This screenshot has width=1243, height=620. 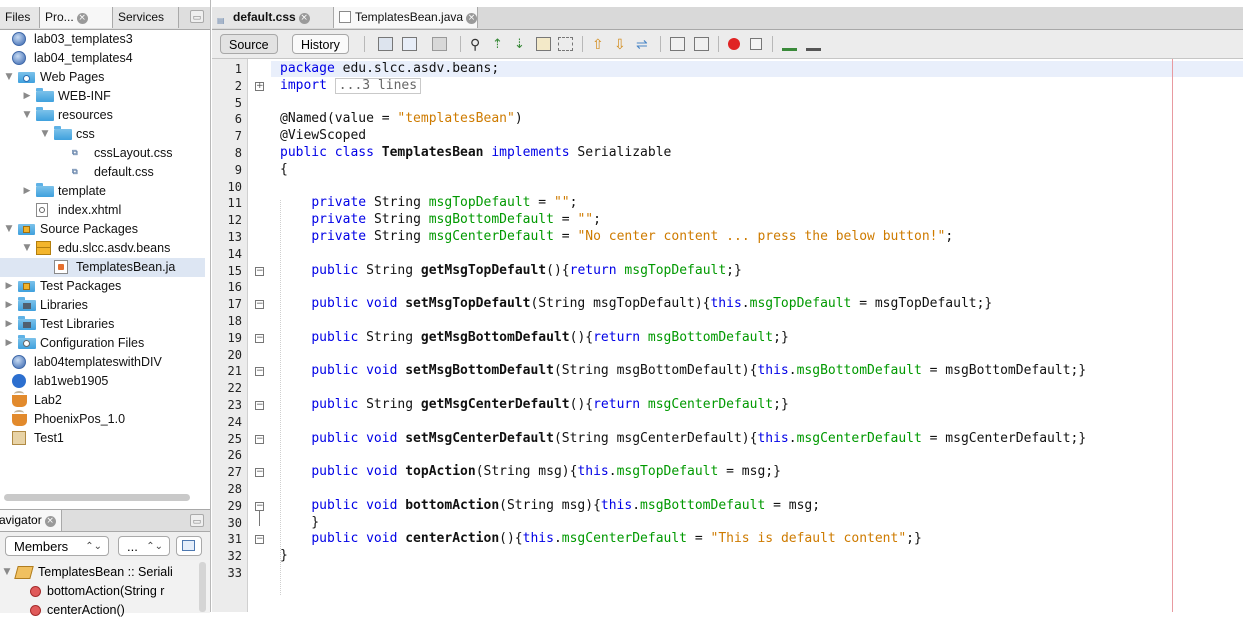 What do you see at coordinates (102, 381) in the screenshot?
I see `tree-item: lab1web1905` at bounding box center [102, 381].